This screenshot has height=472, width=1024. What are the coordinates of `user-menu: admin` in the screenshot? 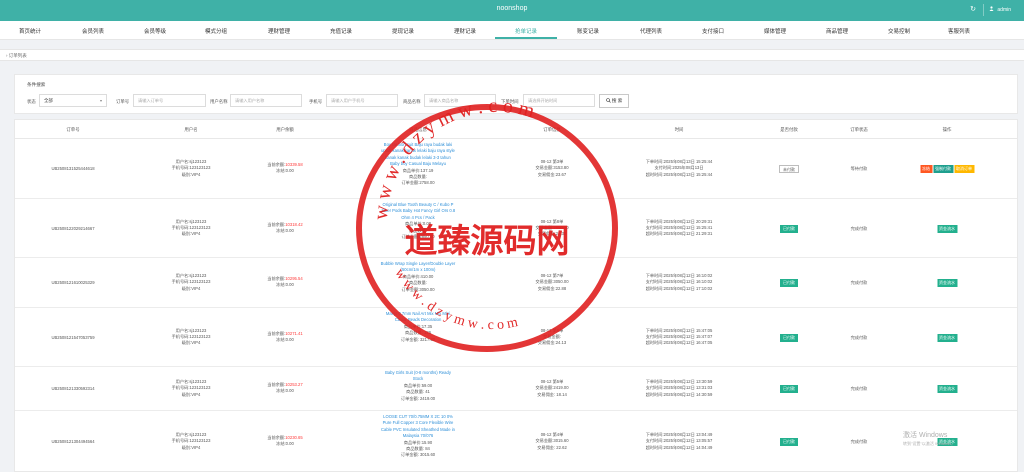 It's located at (1001, 9).